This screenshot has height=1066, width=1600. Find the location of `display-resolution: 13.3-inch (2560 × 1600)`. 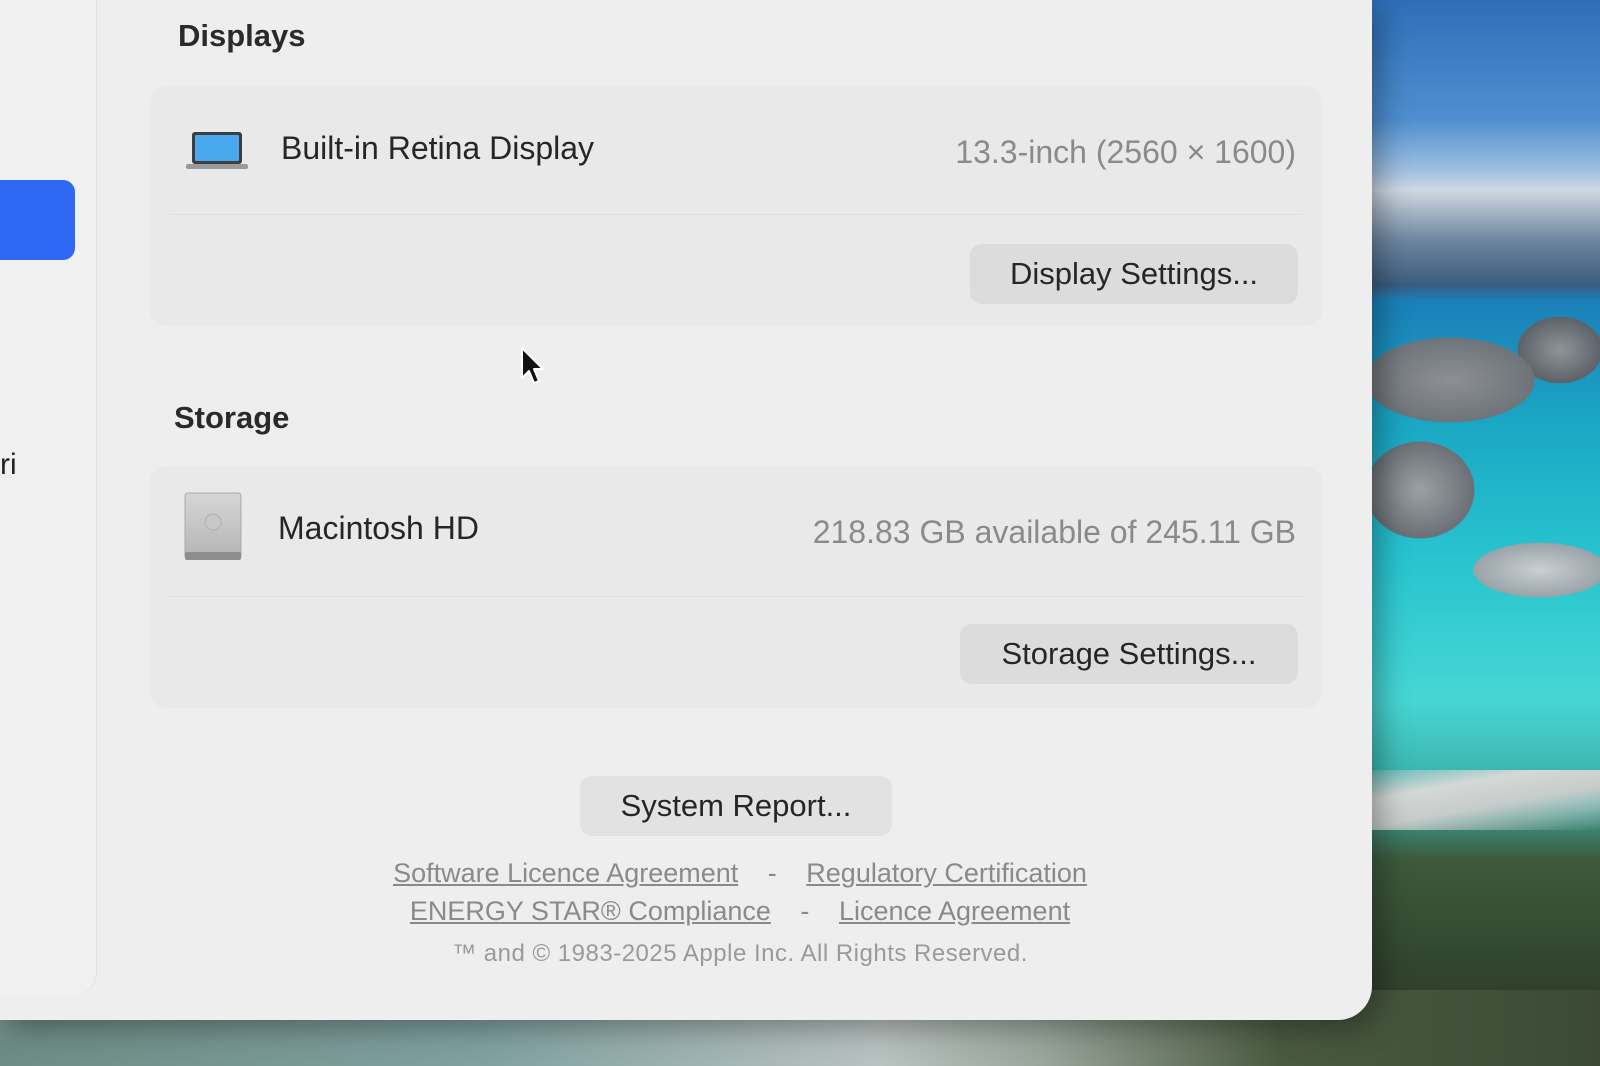

display-resolution: 13.3-inch (2560 × 1600) is located at coordinates (1125, 152).